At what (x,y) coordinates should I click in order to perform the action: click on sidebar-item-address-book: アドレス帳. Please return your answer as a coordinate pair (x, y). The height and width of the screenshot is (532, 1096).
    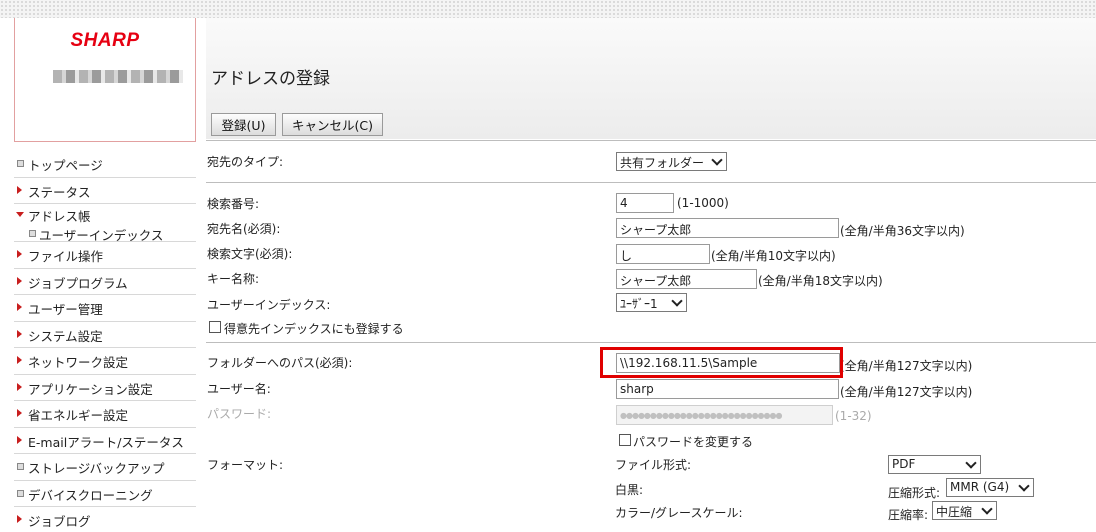
    Looking at the image, I should click on (105, 214).